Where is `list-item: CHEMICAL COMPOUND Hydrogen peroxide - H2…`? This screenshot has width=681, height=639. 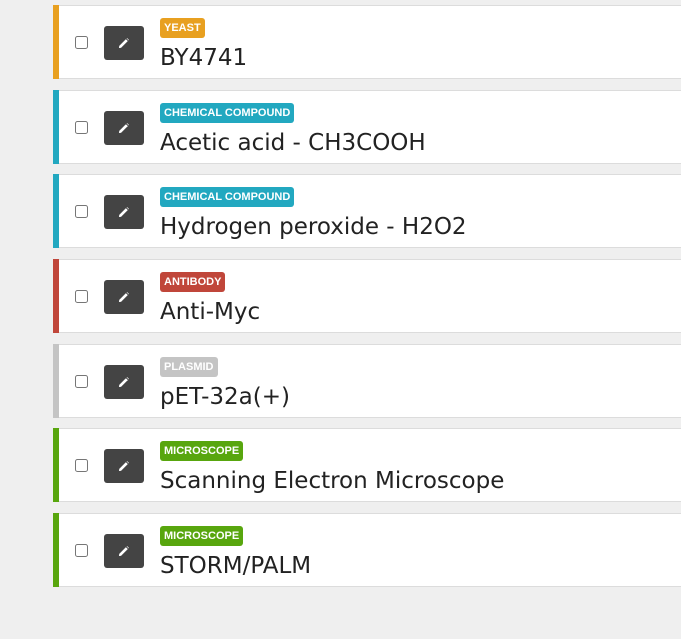
list-item: CHEMICAL COMPOUND Hydrogen peroxide - H2… is located at coordinates (367, 211).